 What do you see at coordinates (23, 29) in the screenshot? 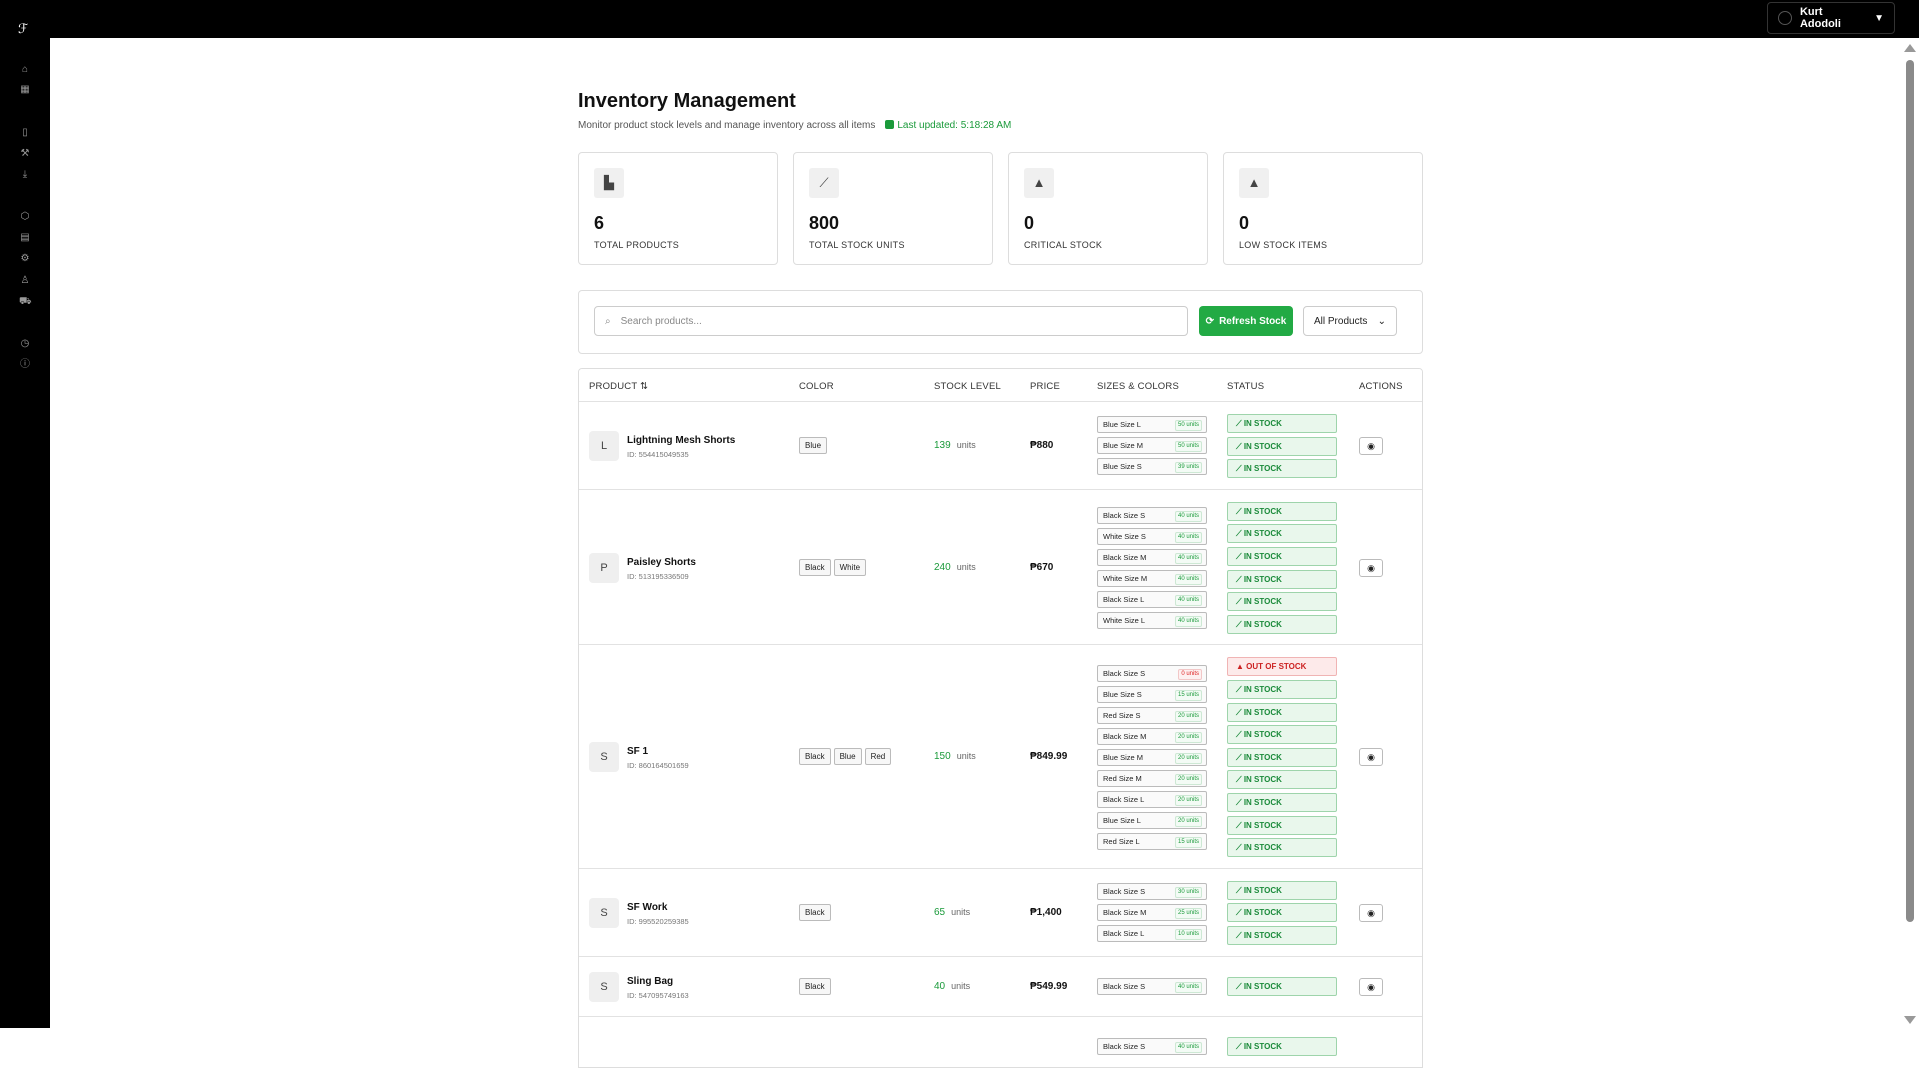
I see `logo: ℱ` at bounding box center [23, 29].